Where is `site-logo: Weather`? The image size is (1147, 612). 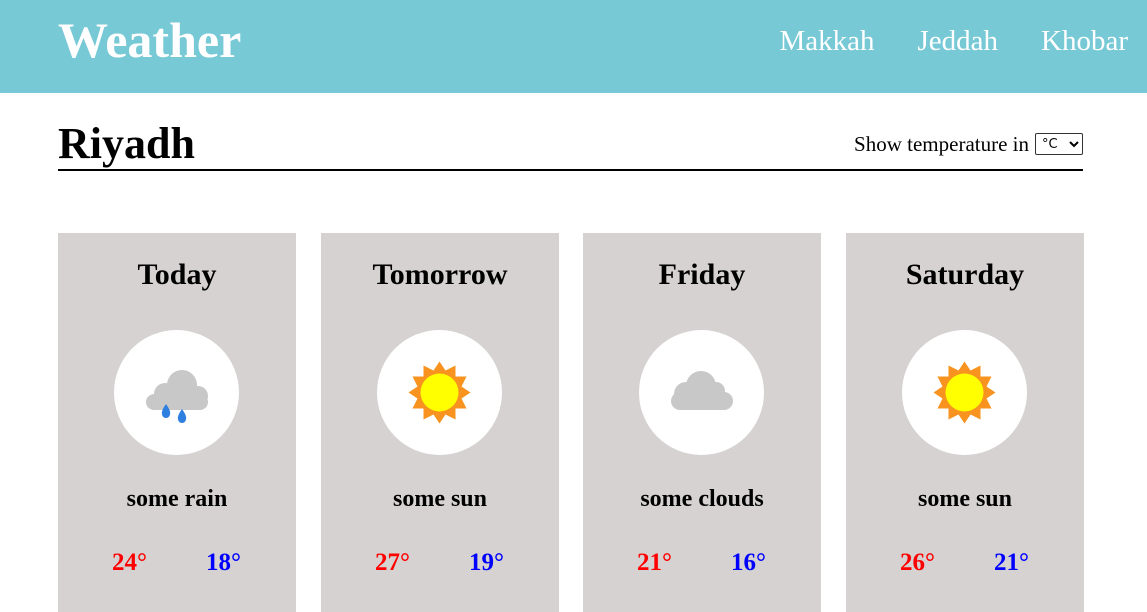
site-logo: Weather is located at coordinates (149, 40).